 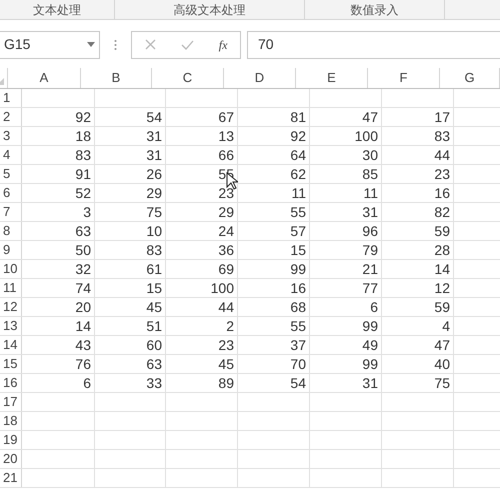 I want to click on dropdown-caret-icon, so click(x=91, y=44).